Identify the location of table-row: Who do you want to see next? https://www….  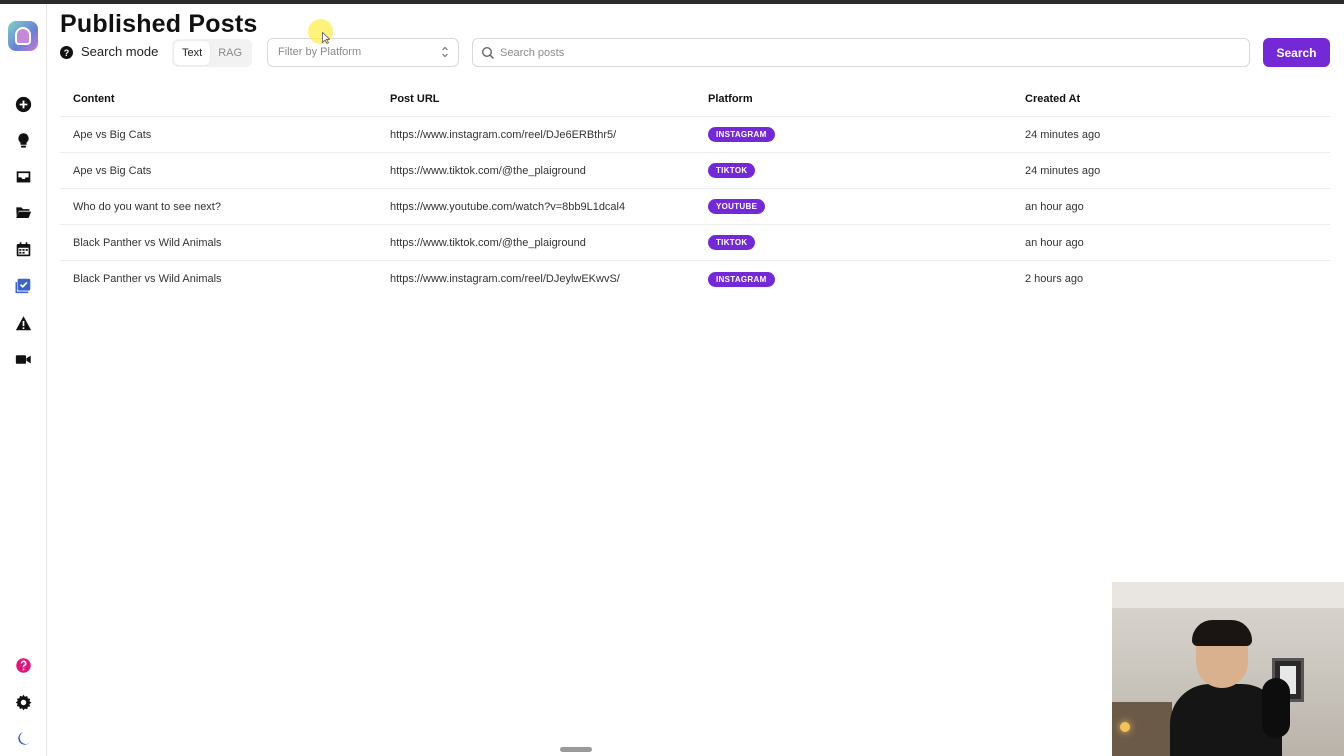
(695, 207).